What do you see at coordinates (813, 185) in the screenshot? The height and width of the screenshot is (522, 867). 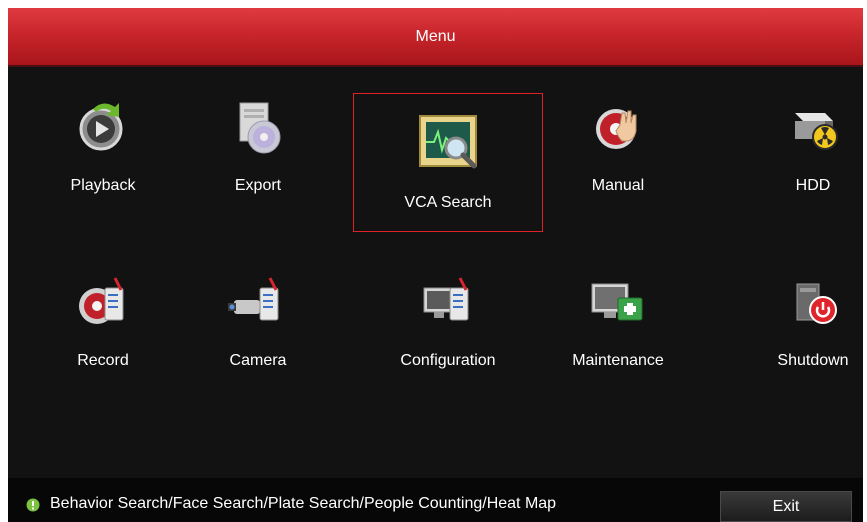 I see `menu-item-label: HDD` at bounding box center [813, 185].